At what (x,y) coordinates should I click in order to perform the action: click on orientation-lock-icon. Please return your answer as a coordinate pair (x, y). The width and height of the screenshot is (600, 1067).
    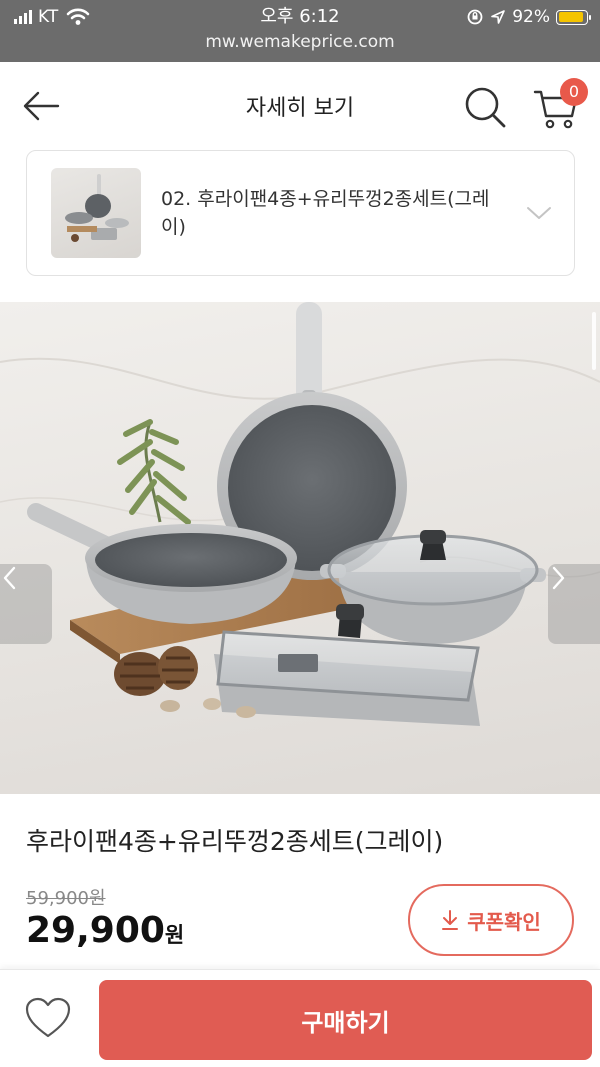
    Looking at the image, I should click on (475, 17).